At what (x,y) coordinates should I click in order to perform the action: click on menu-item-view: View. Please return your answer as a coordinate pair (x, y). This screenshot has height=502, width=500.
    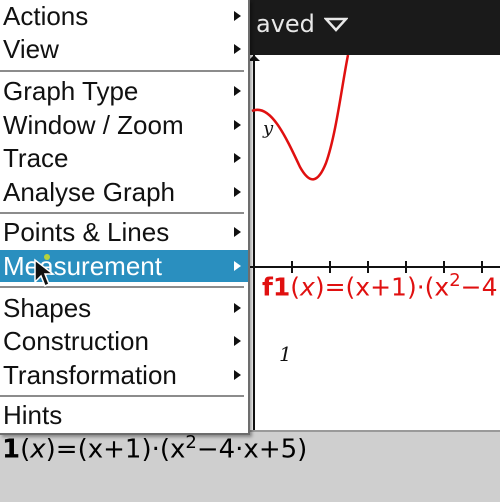
    Looking at the image, I should click on (124, 49).